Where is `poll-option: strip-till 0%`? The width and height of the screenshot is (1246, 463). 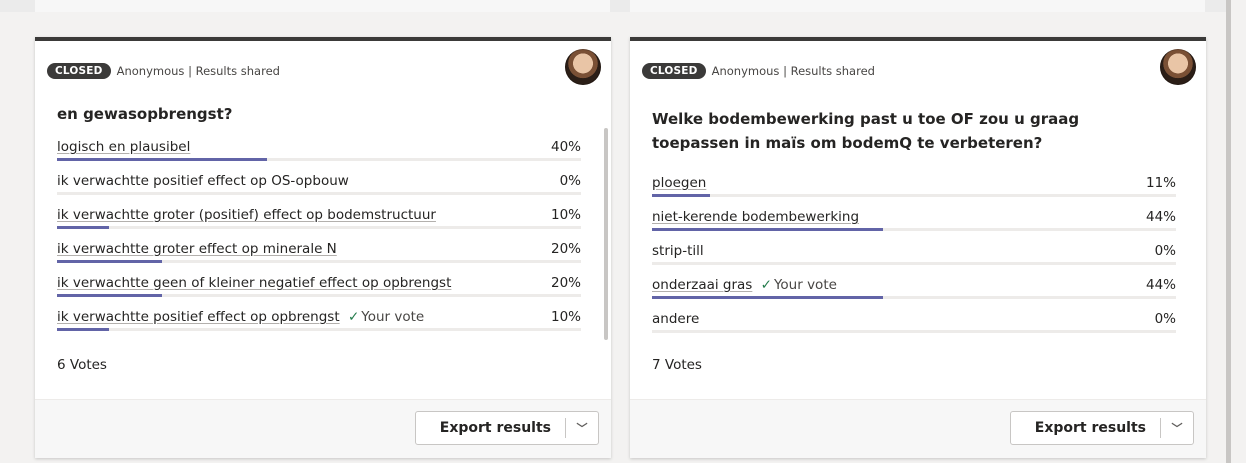
poll-option: strip-till 0% is located at coordinates (914, 253).